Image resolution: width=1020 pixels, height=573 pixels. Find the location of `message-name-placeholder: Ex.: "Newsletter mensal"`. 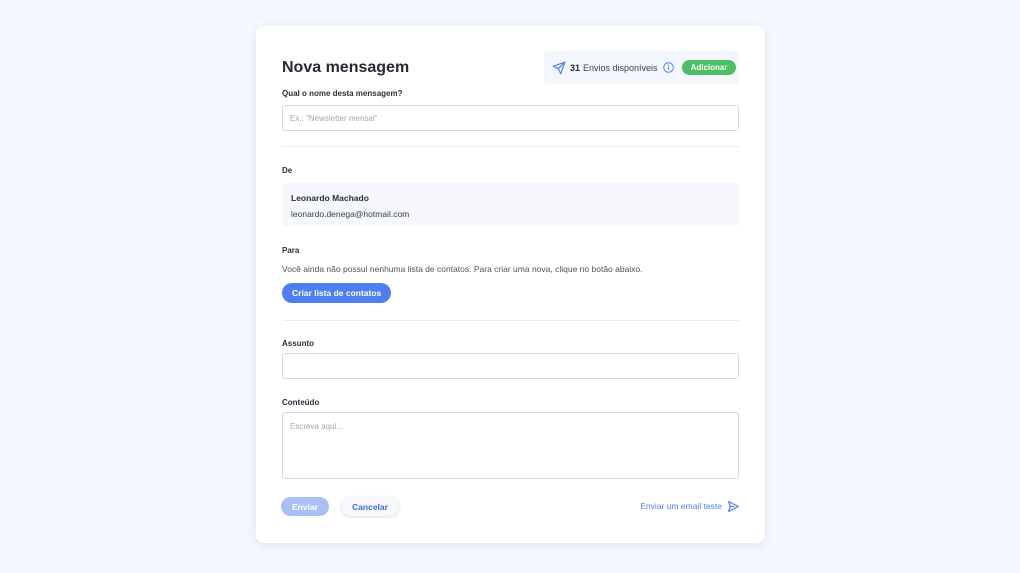

message-name-placeholder: Ex.: "Newsletter mensal" is located at coordinates (334, 118).